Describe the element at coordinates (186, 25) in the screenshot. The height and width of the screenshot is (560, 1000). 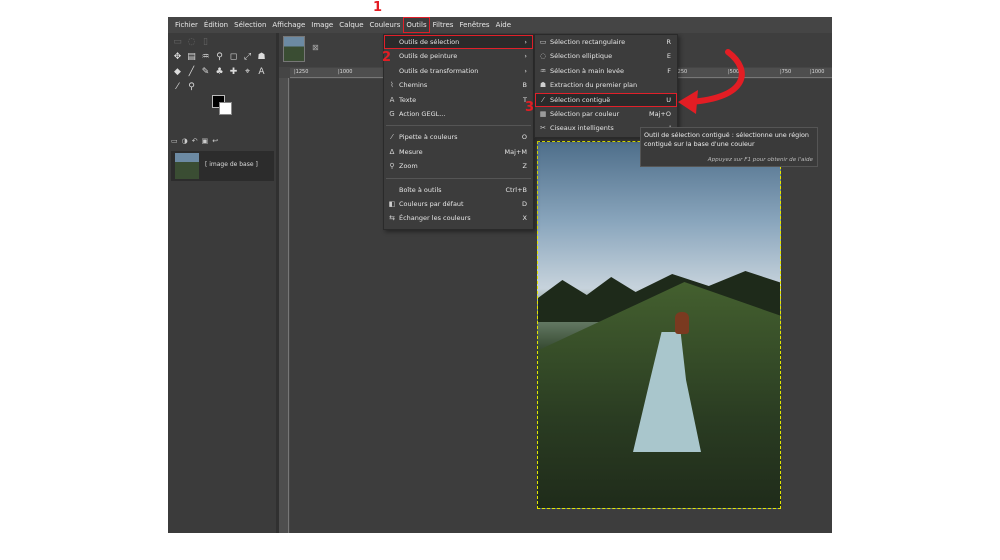
I see `menu-fichier: Fichier` at that location.